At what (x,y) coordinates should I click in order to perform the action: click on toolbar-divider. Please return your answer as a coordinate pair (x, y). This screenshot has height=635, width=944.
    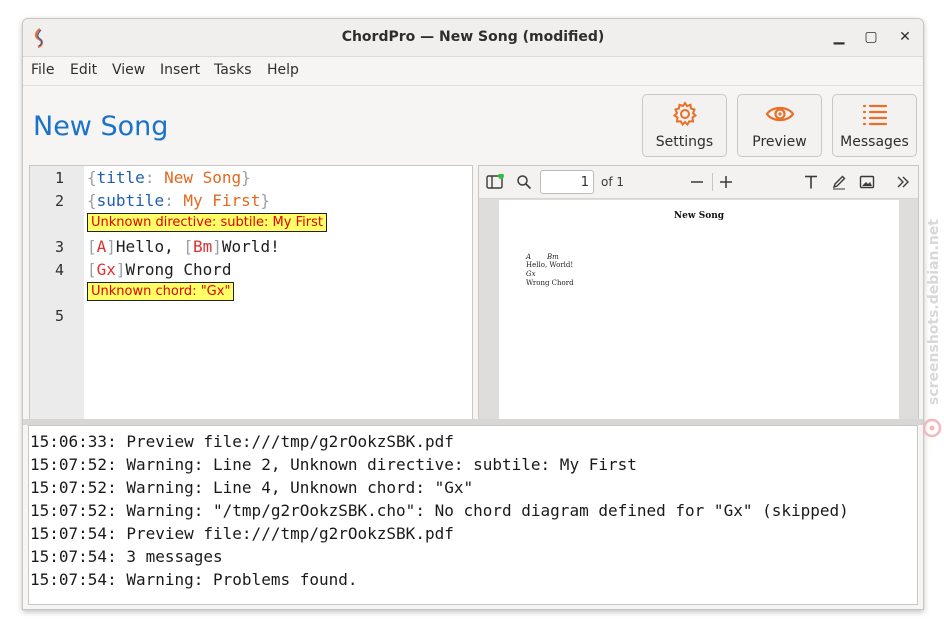
    Looking at the image, I should click on (712, 182).